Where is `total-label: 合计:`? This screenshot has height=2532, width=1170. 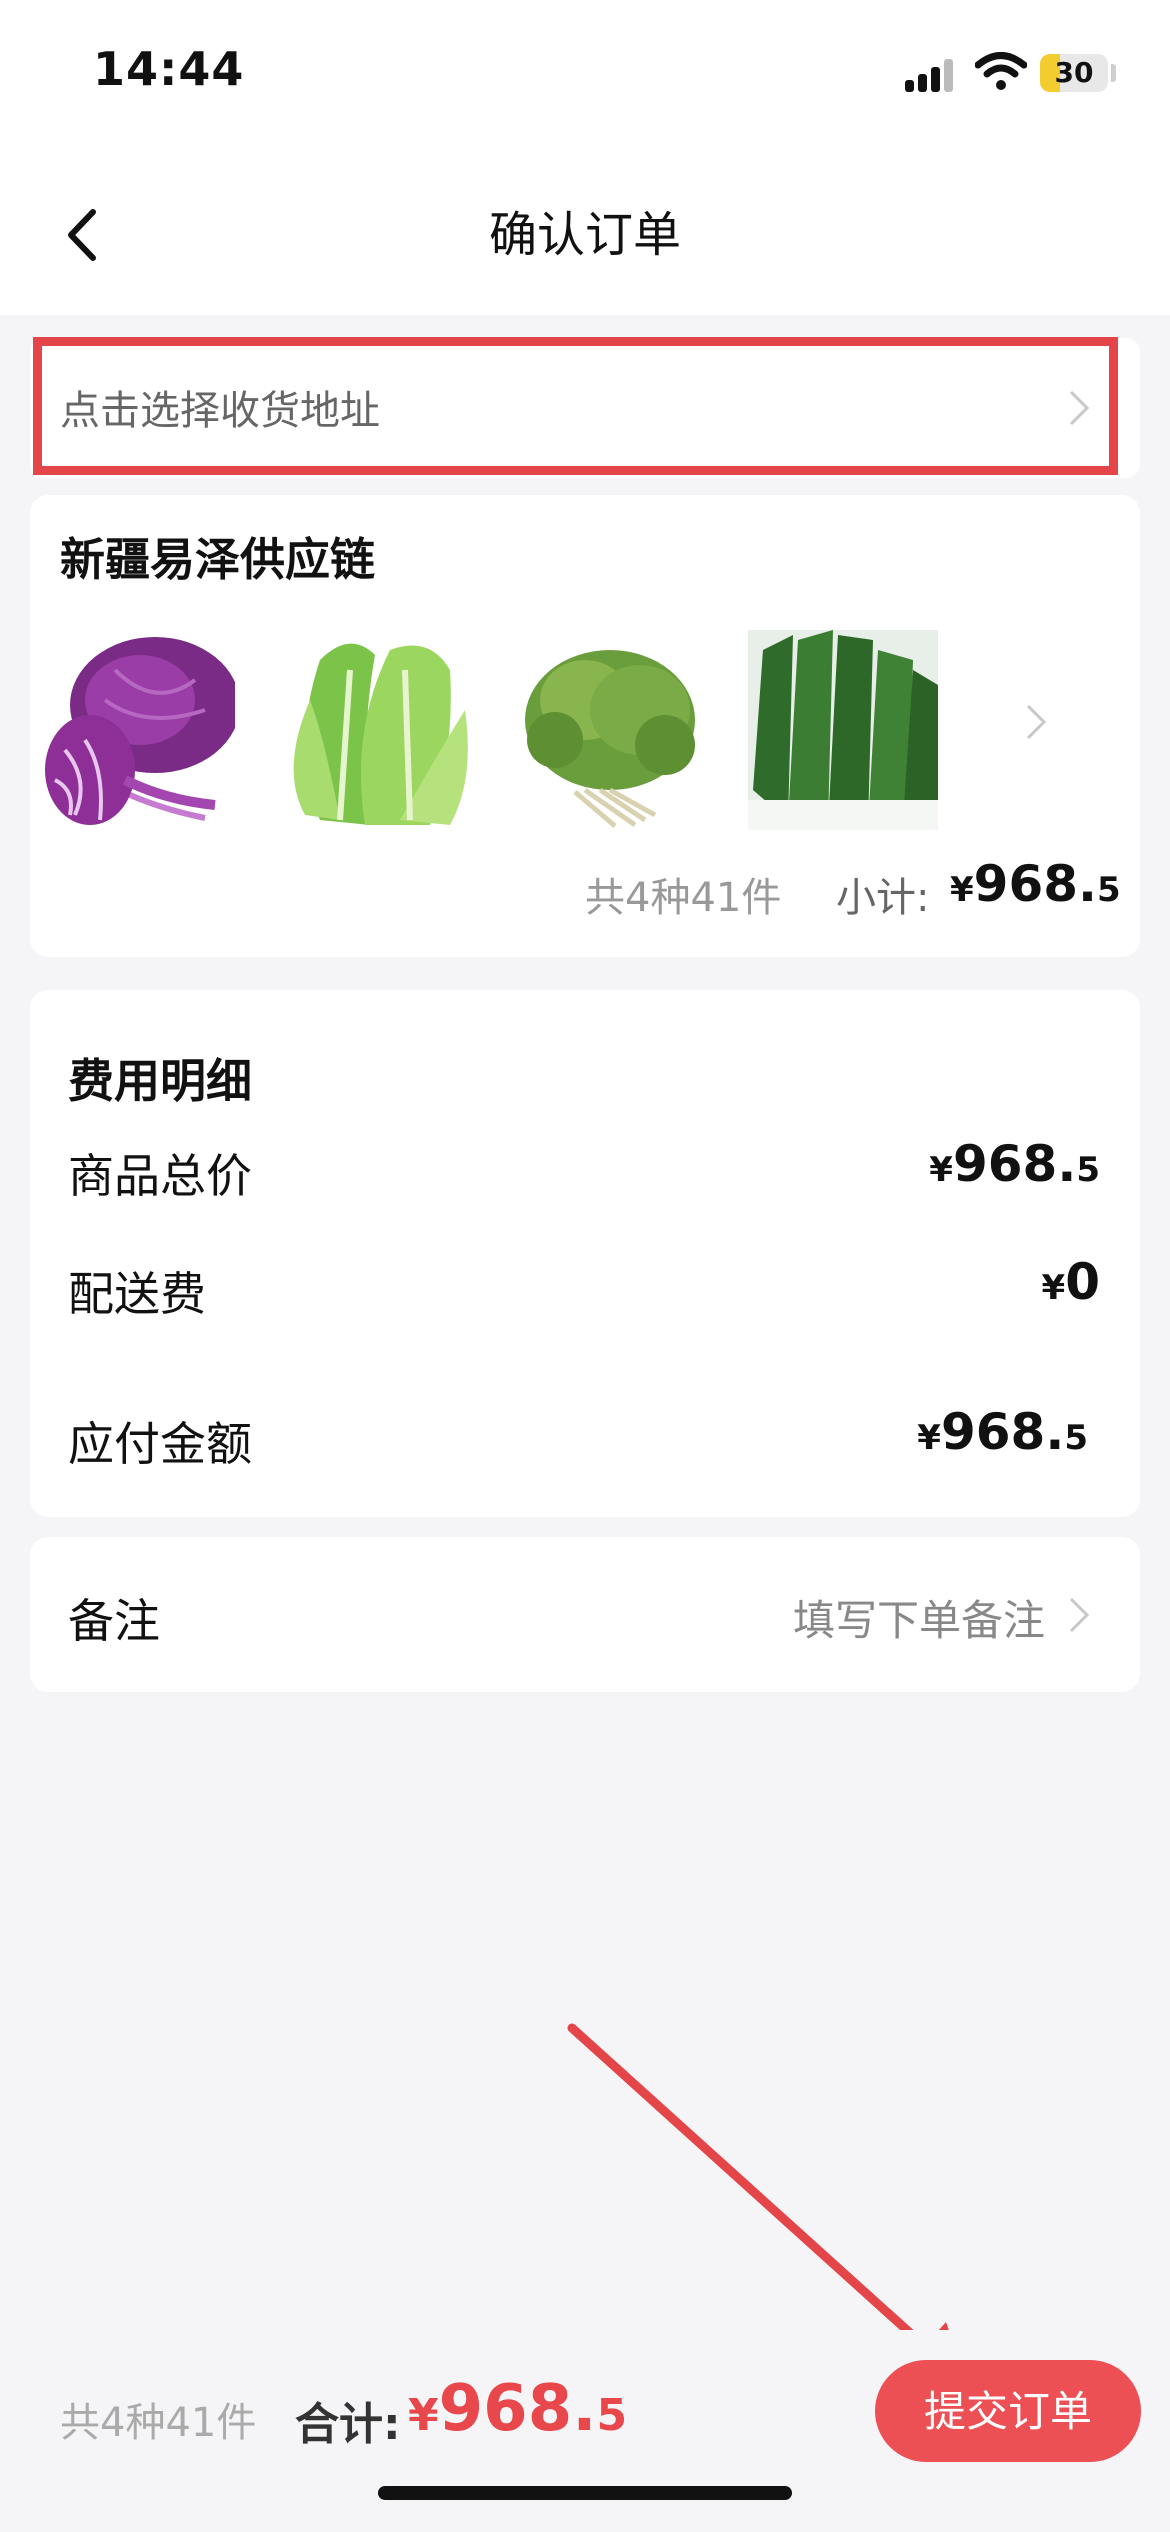
total-label: 合计: is located at coordinates (348, 2424).